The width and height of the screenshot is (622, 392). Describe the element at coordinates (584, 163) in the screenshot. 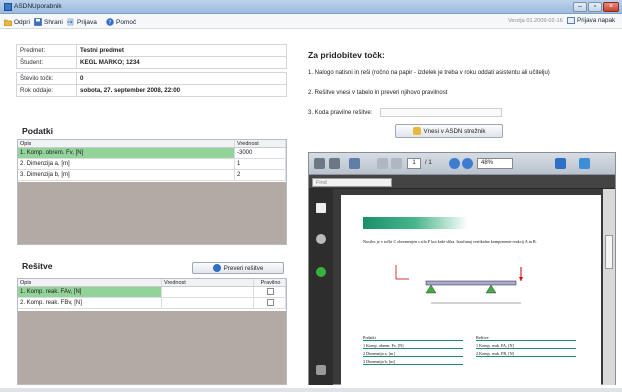

I see `fullscreen-icon` at that location.